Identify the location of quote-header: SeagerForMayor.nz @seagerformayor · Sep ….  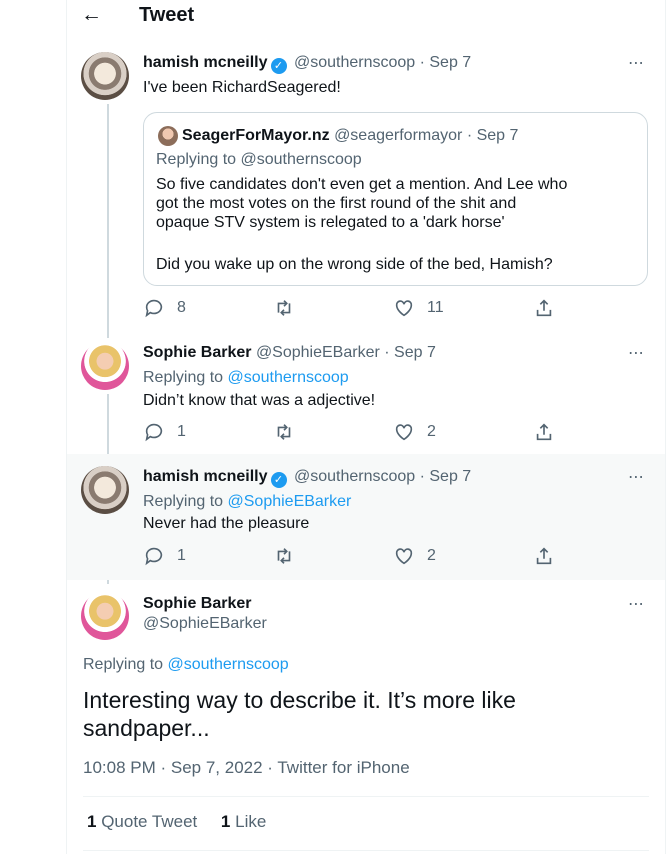
(350, 135).